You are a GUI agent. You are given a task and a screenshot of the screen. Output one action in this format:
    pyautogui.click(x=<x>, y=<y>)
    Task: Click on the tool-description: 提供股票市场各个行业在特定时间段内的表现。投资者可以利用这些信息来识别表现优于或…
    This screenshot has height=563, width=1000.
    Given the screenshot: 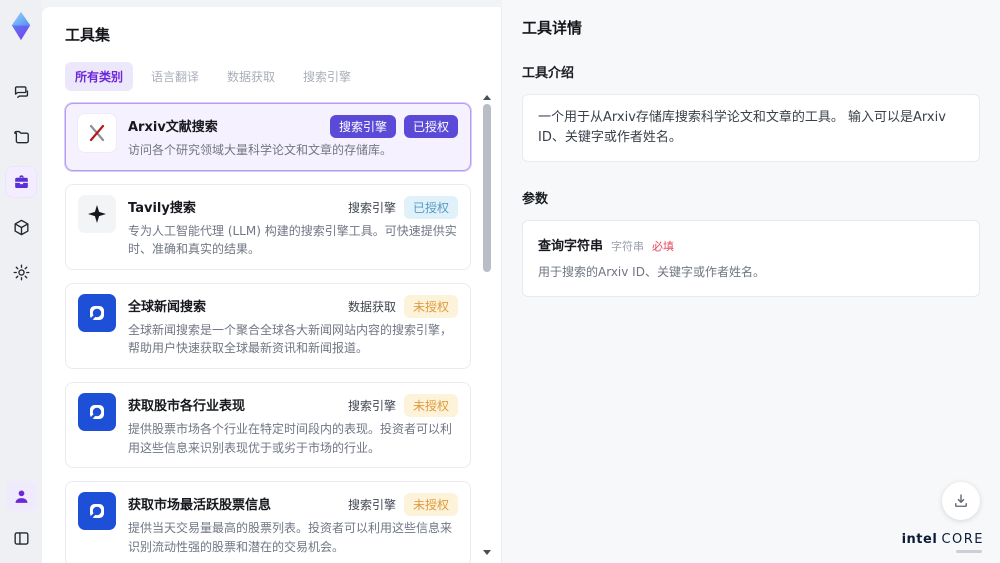 What is the action you would take?
    pyautogui.click(x=290, y=438)
    